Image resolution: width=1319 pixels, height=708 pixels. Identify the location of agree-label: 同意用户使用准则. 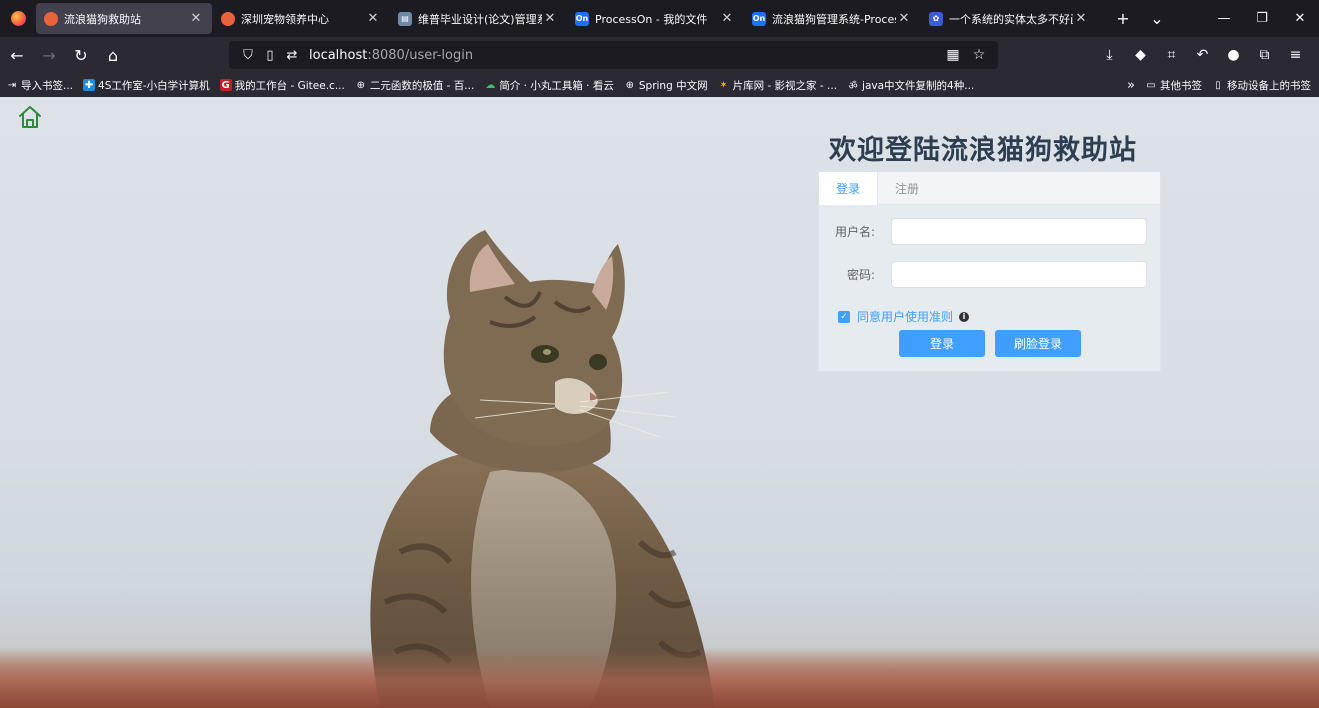
(905, 316).